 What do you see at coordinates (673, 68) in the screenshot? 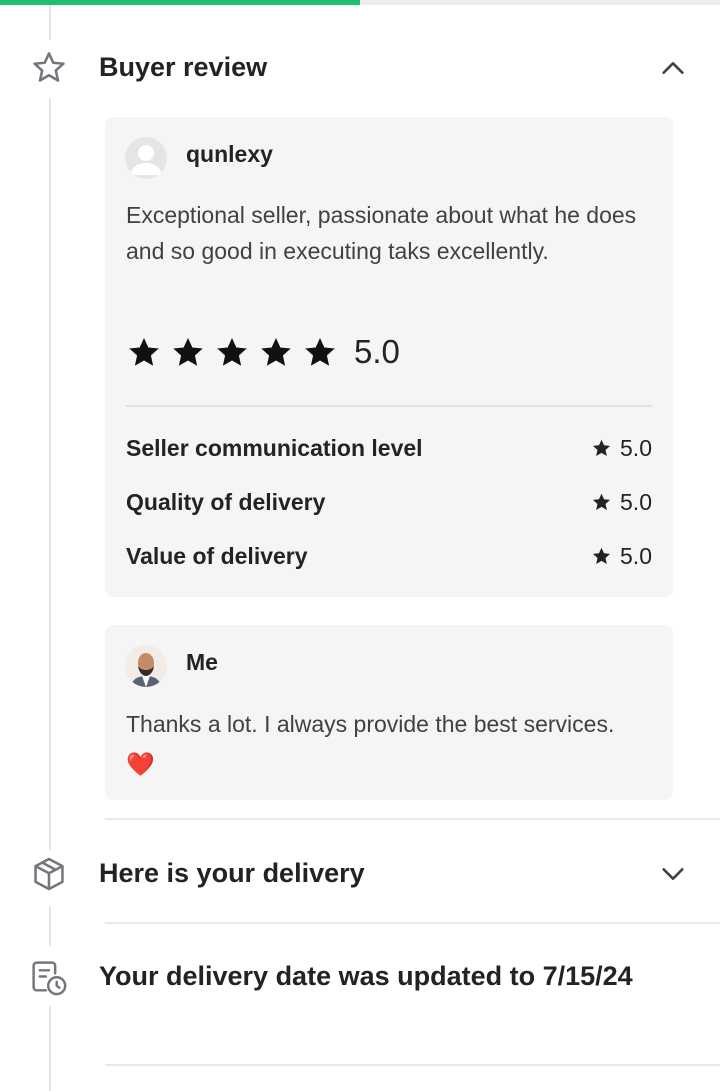
I see `chevron-up-icon` at bounding box center [673, 68].